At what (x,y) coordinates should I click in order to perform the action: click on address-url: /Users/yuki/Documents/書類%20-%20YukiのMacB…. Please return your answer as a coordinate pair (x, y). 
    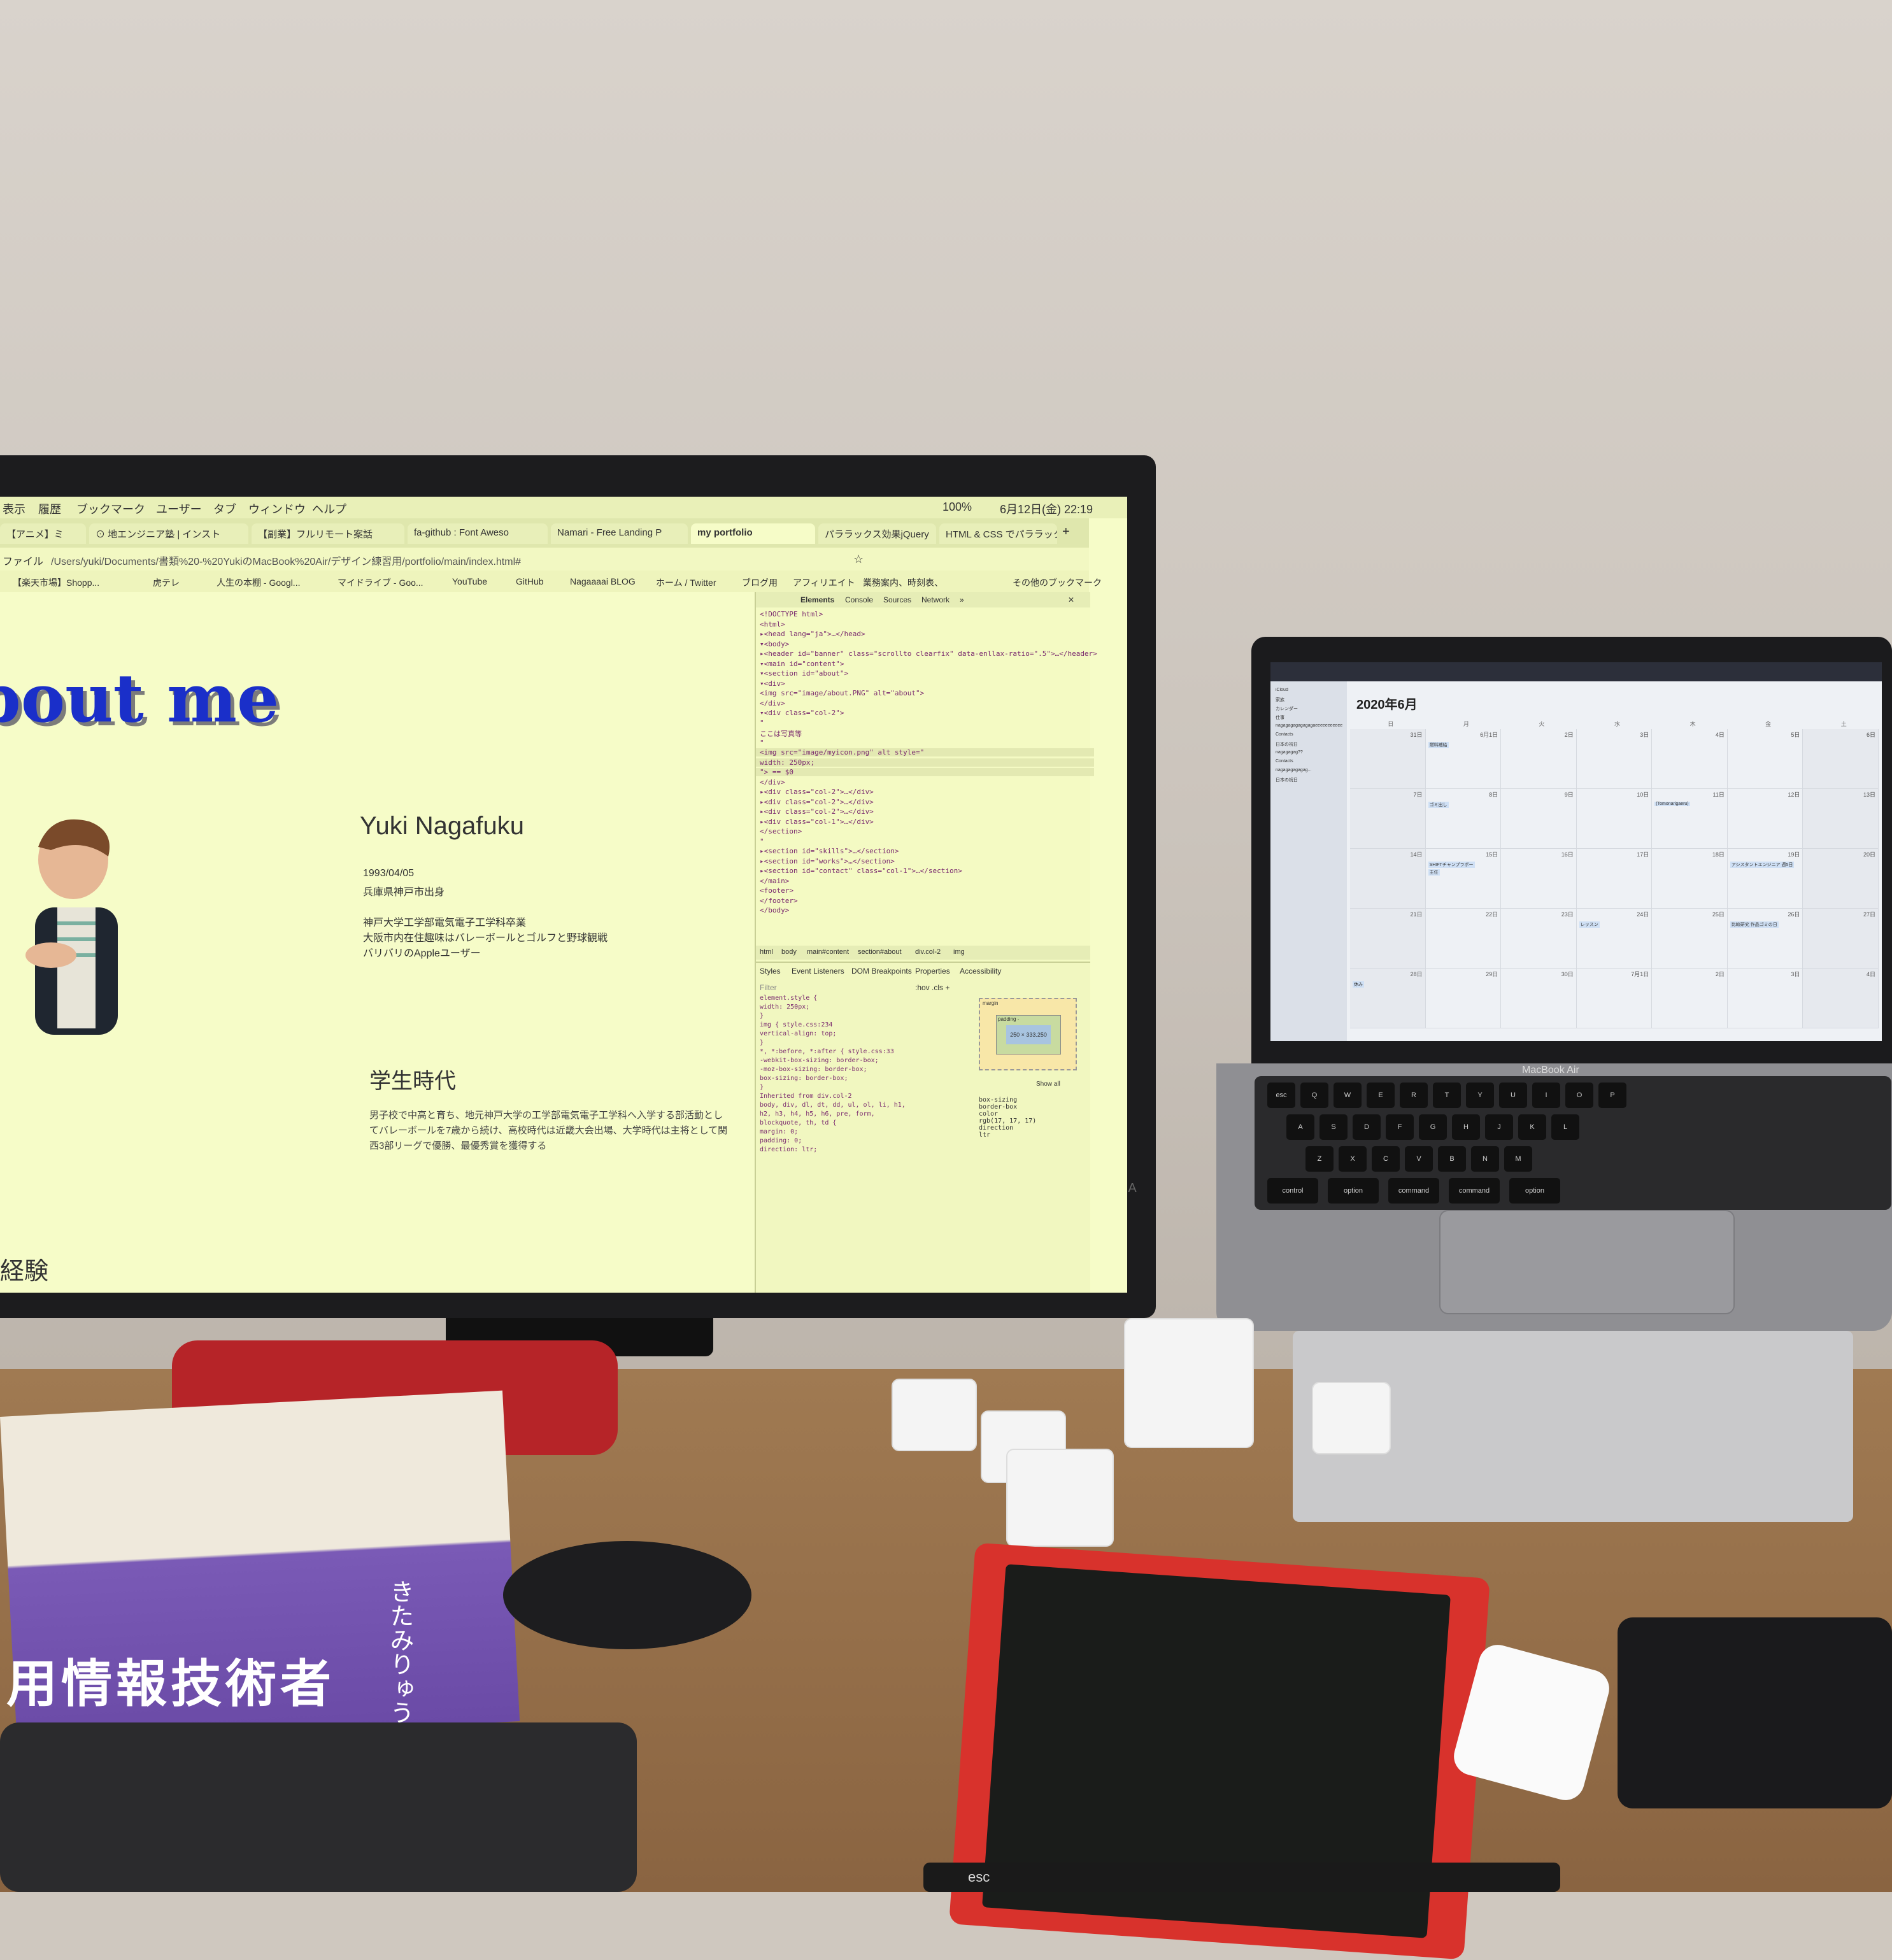
    Looking at the image, I should click on (286, 560).